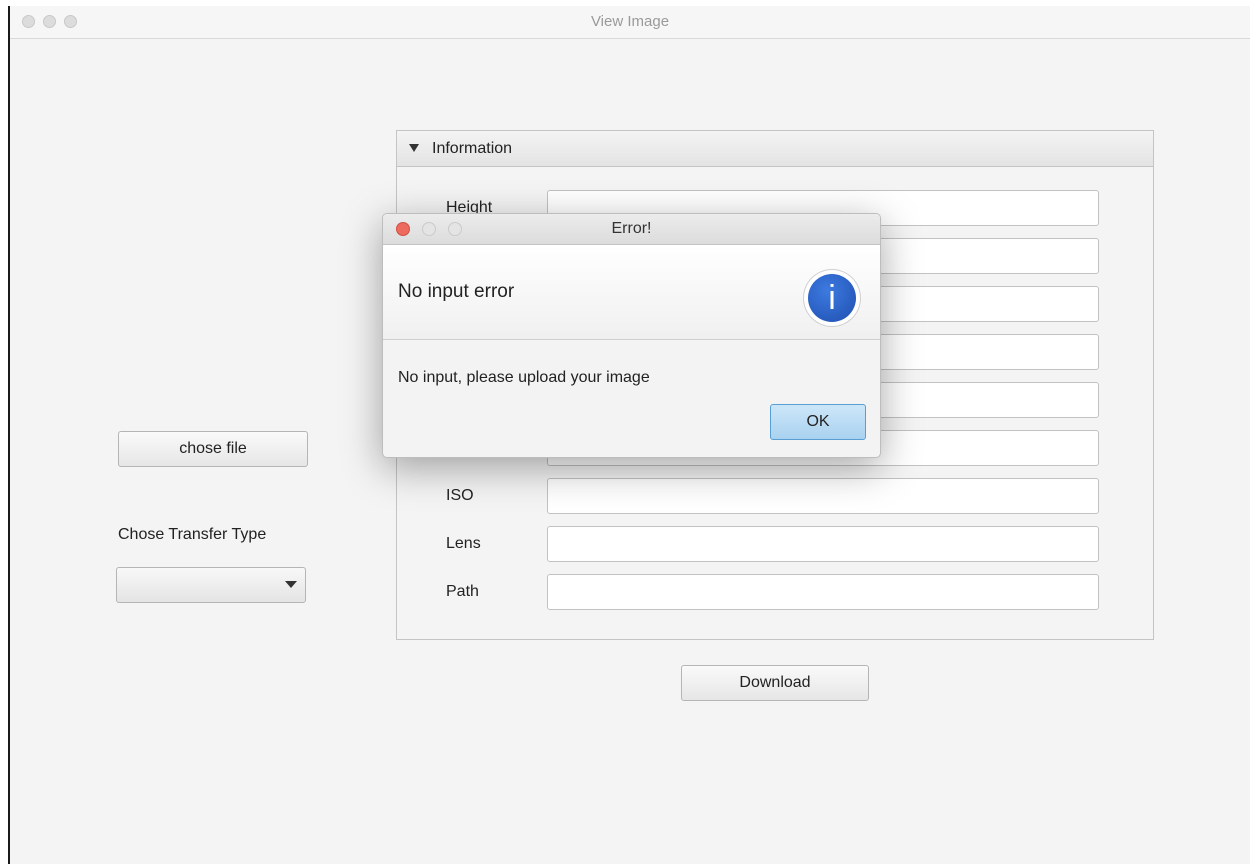 This screenshot has height=864, width=1250. Describe the element at coordinates (192, 534) in the screenshot. I see `transfer-type-label: Chose Transfer Type` at that location.